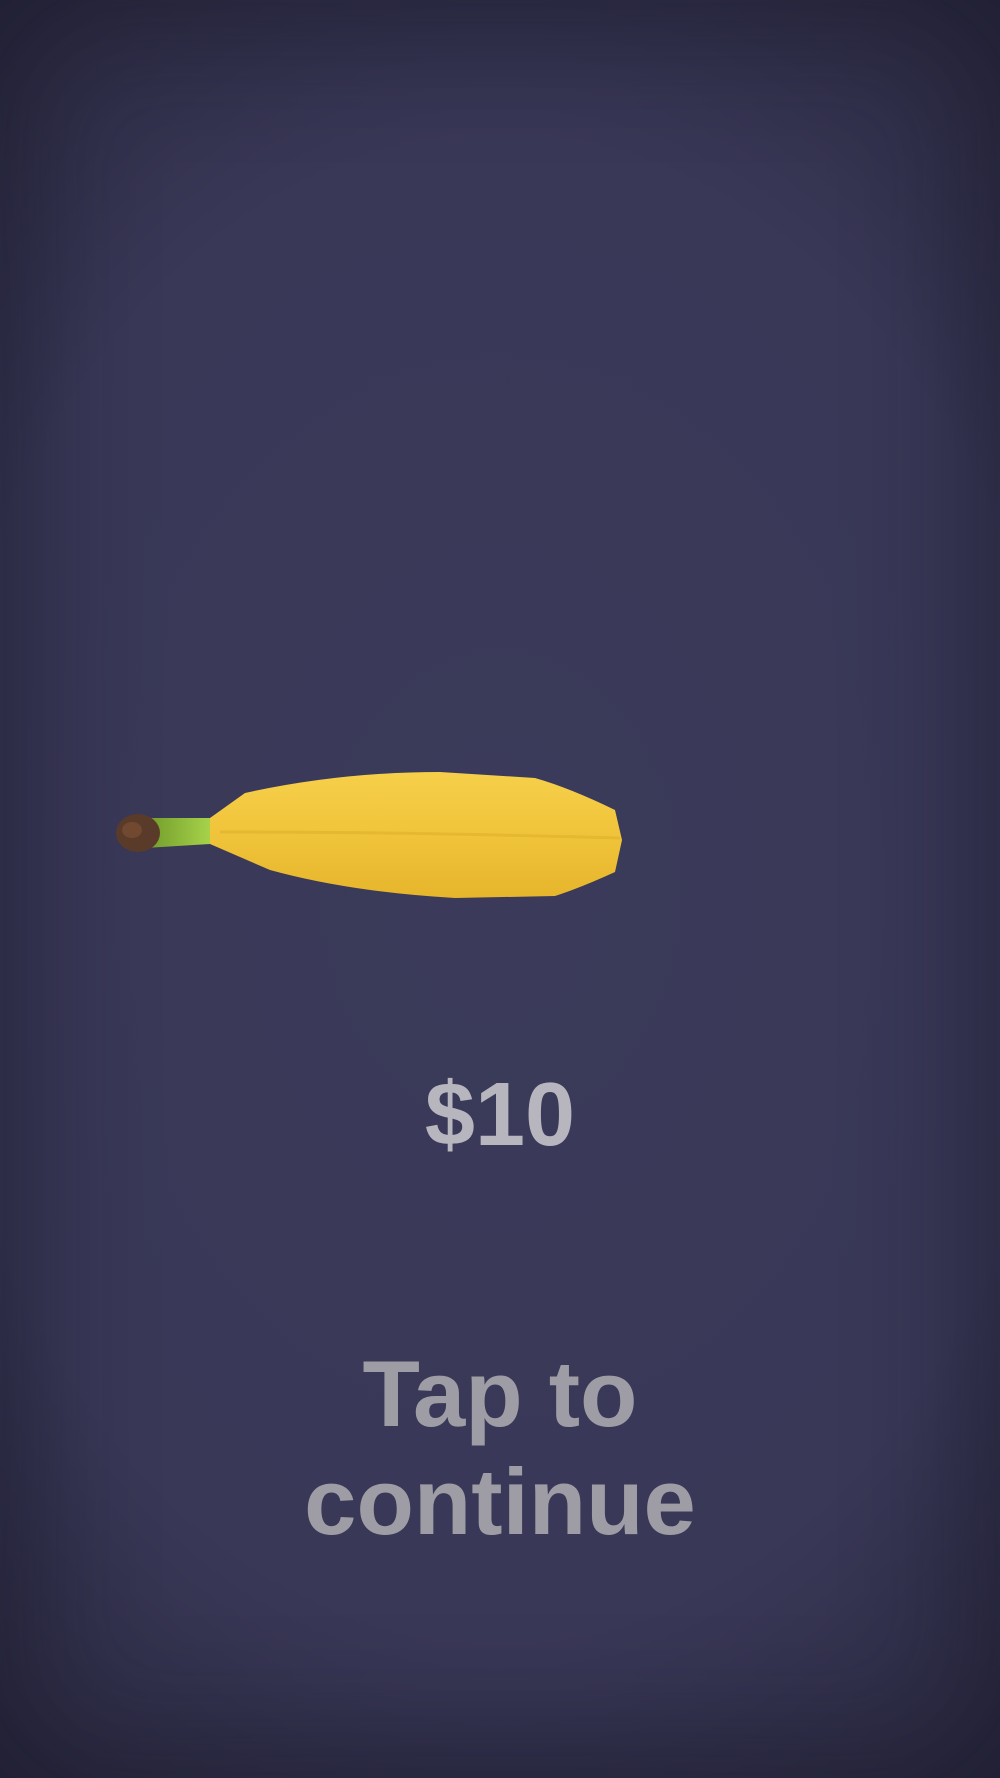 The height and width of the screenshot is (1778, 1000). Describe the element at coordinates (369, 835) in the screenshot. I see `banana-icon` at that location.